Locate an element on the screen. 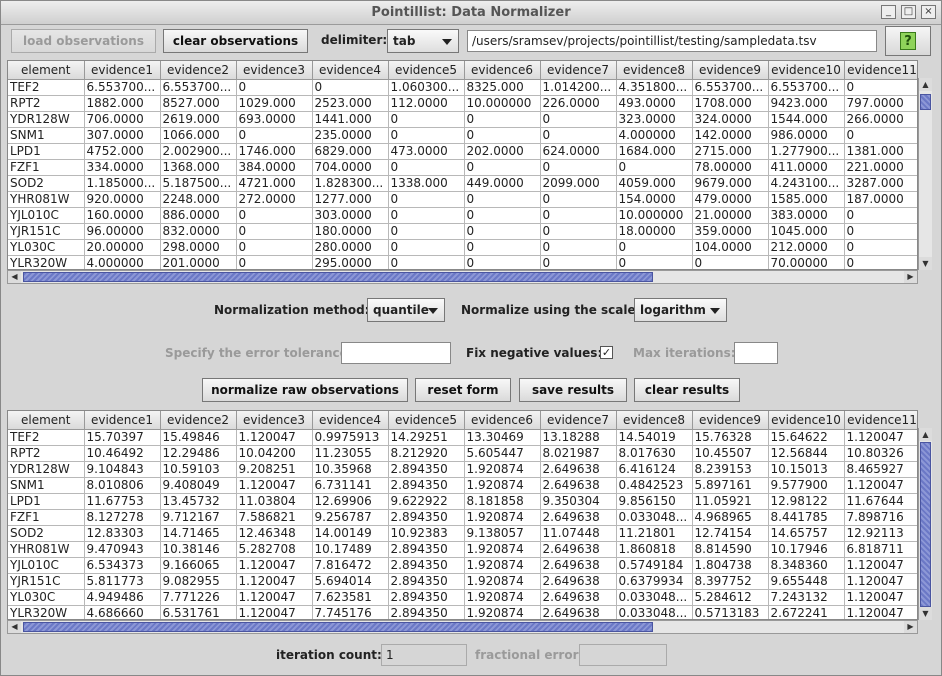  table-cell: 212.0000 is located at coordinates (806, 247).